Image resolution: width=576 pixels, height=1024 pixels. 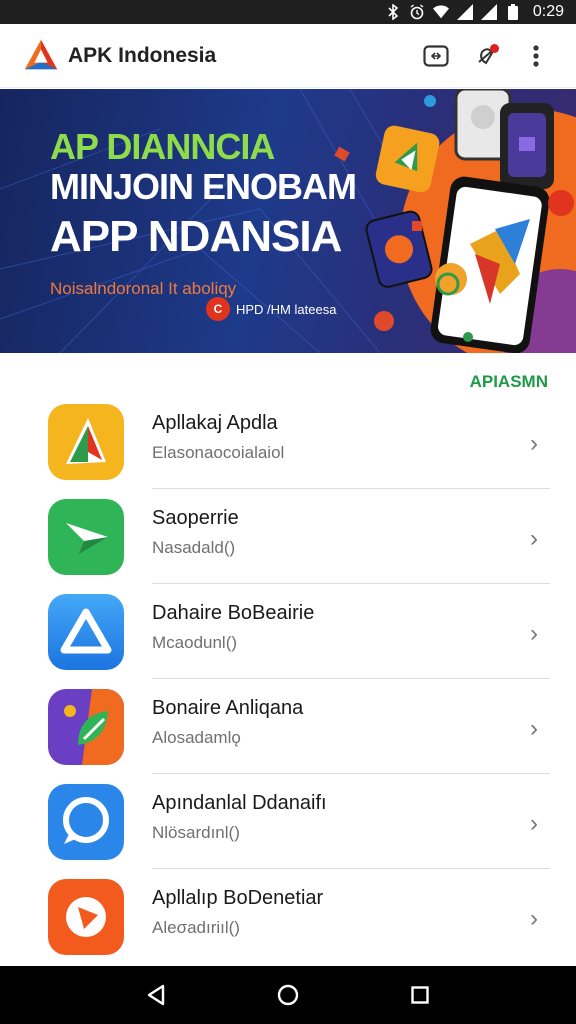 I want to click on recents-button, so click(x=420, y=995).